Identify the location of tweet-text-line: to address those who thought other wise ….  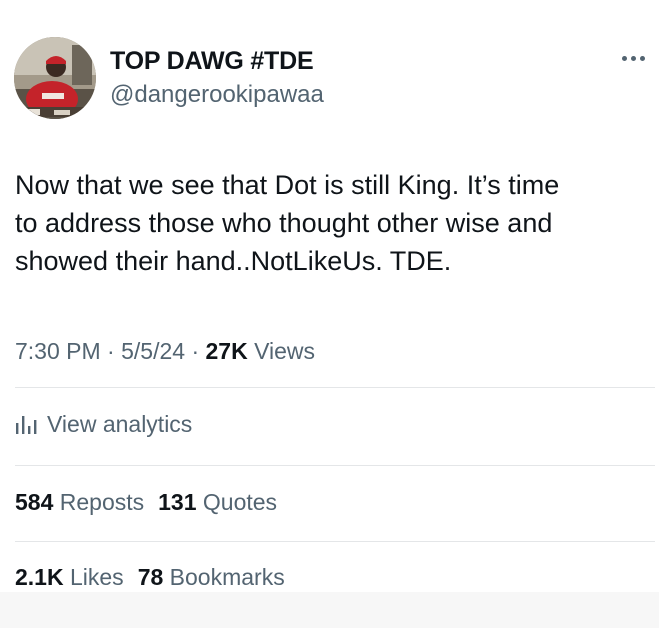
(284, 223).